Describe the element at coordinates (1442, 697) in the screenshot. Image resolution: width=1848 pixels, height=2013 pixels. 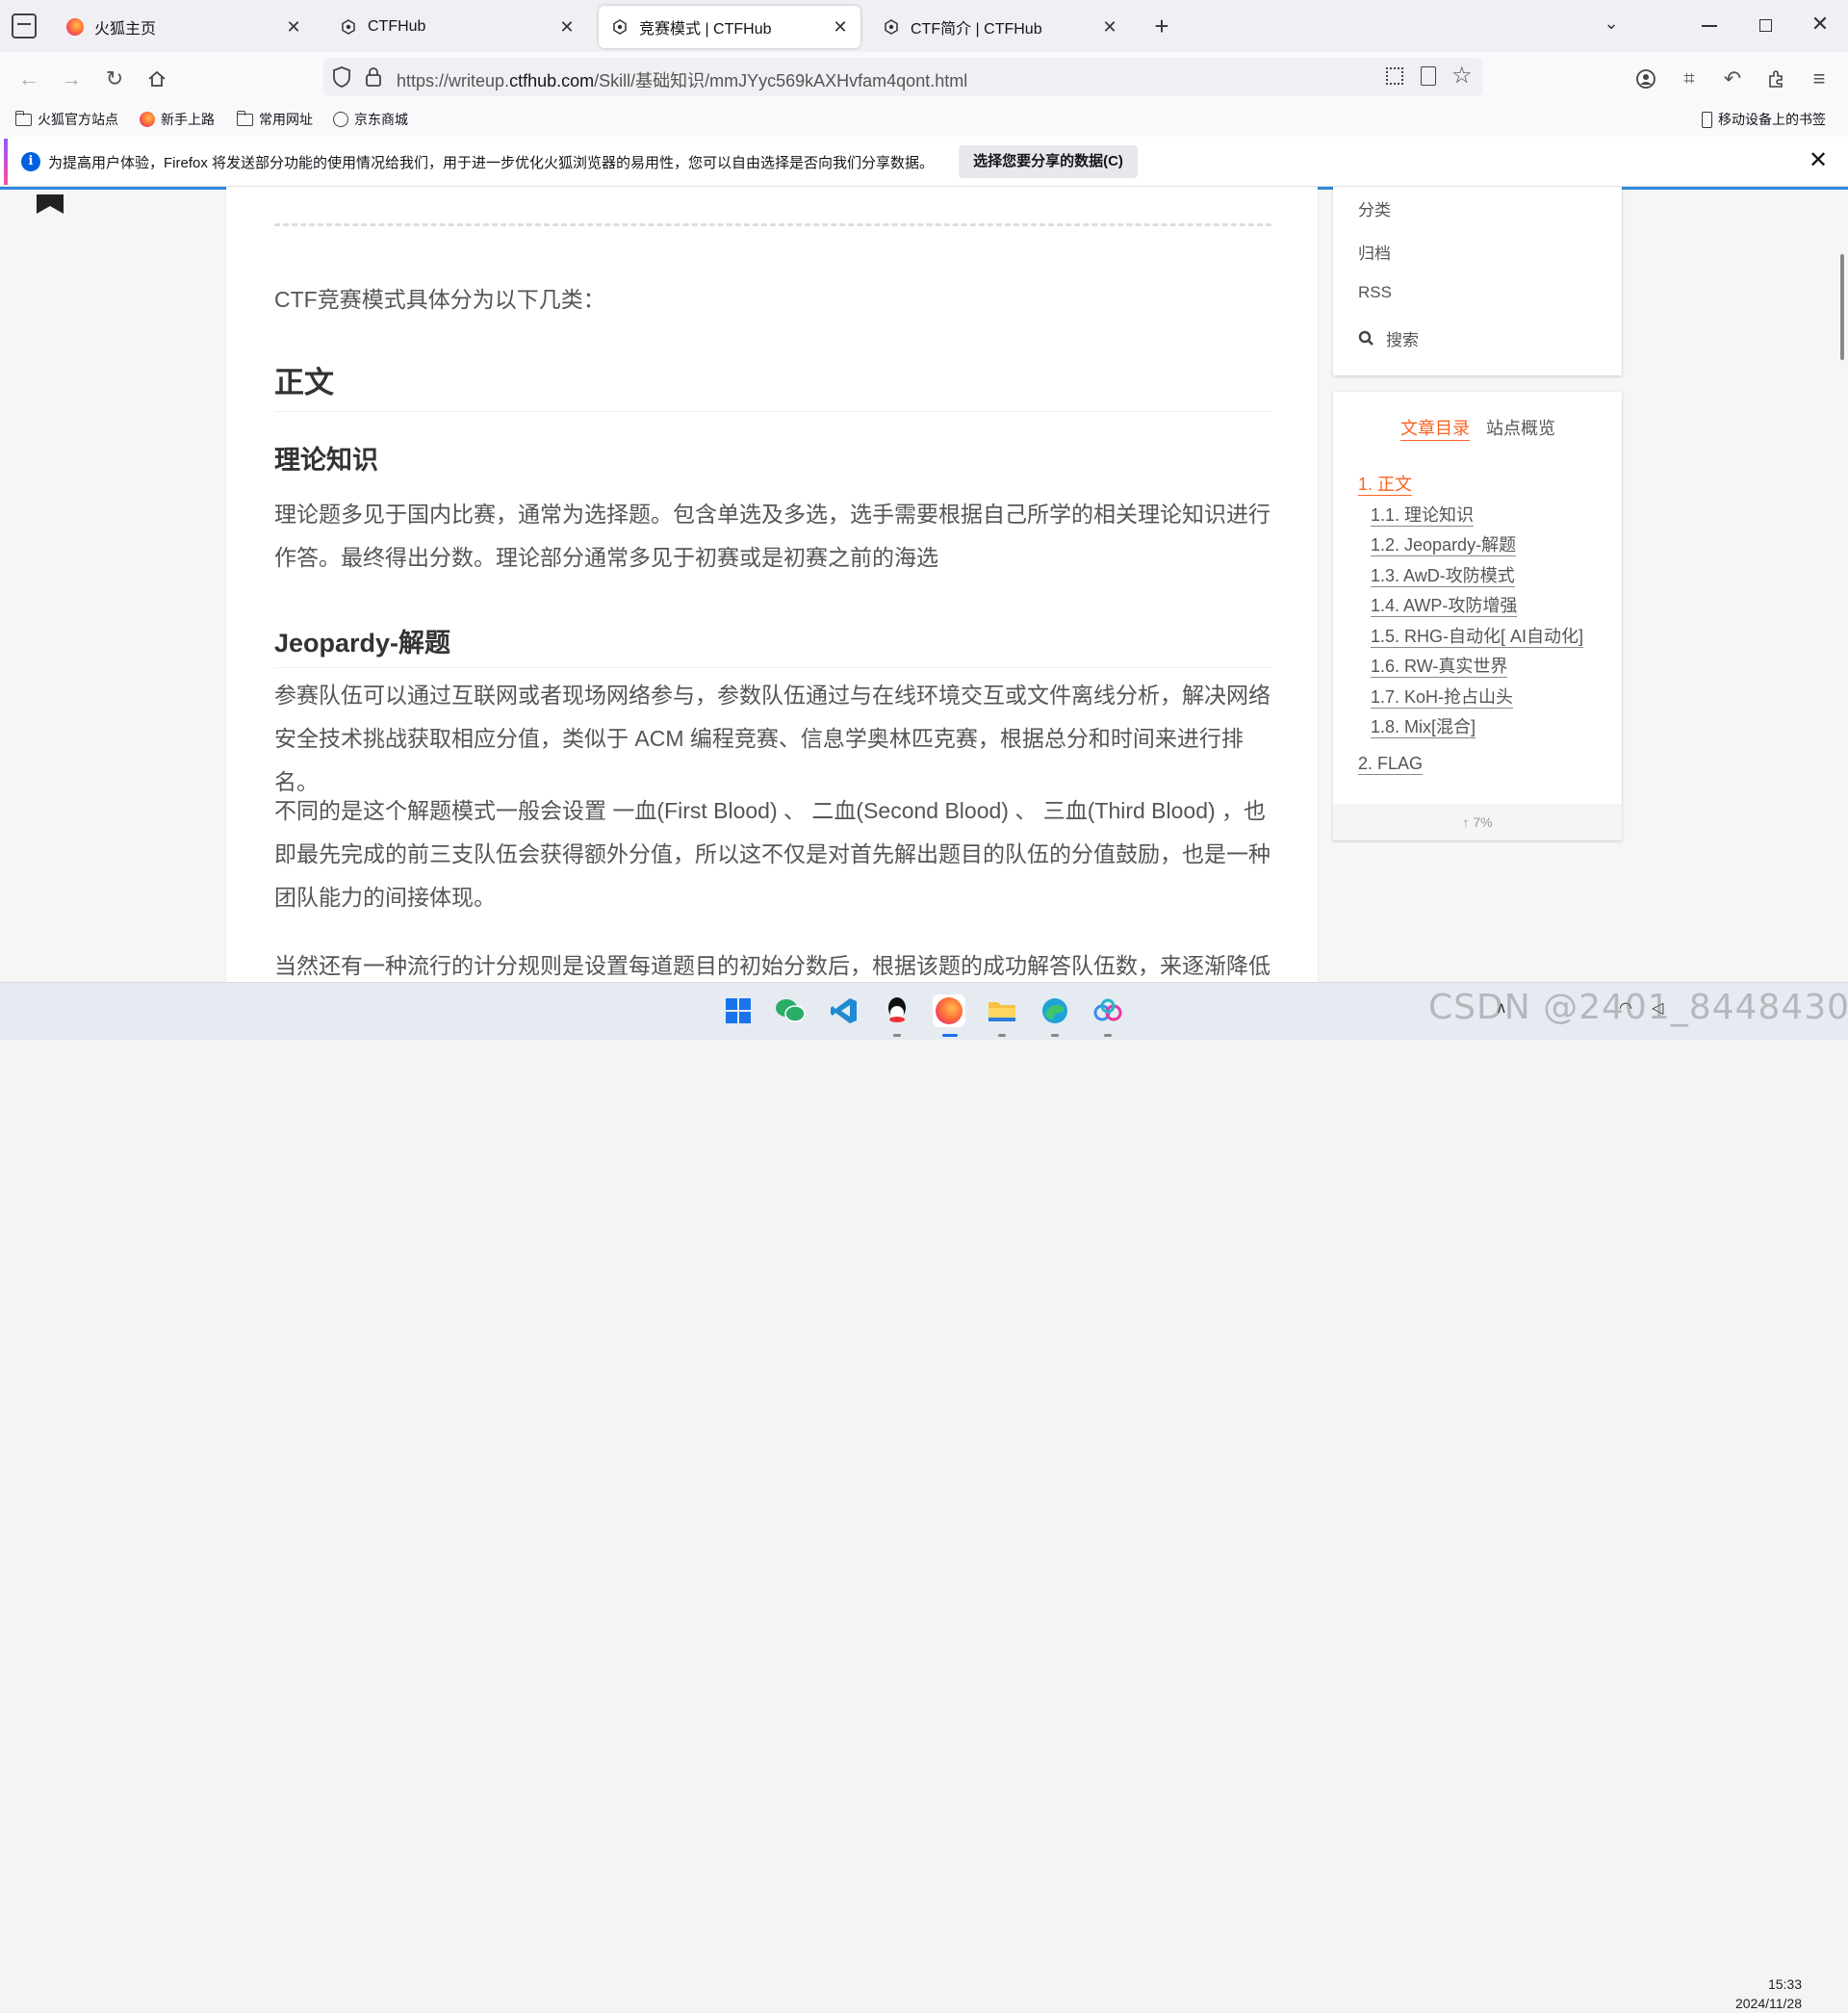
I see `toc-item: 1.7. KoH-抢占山头` at that location.